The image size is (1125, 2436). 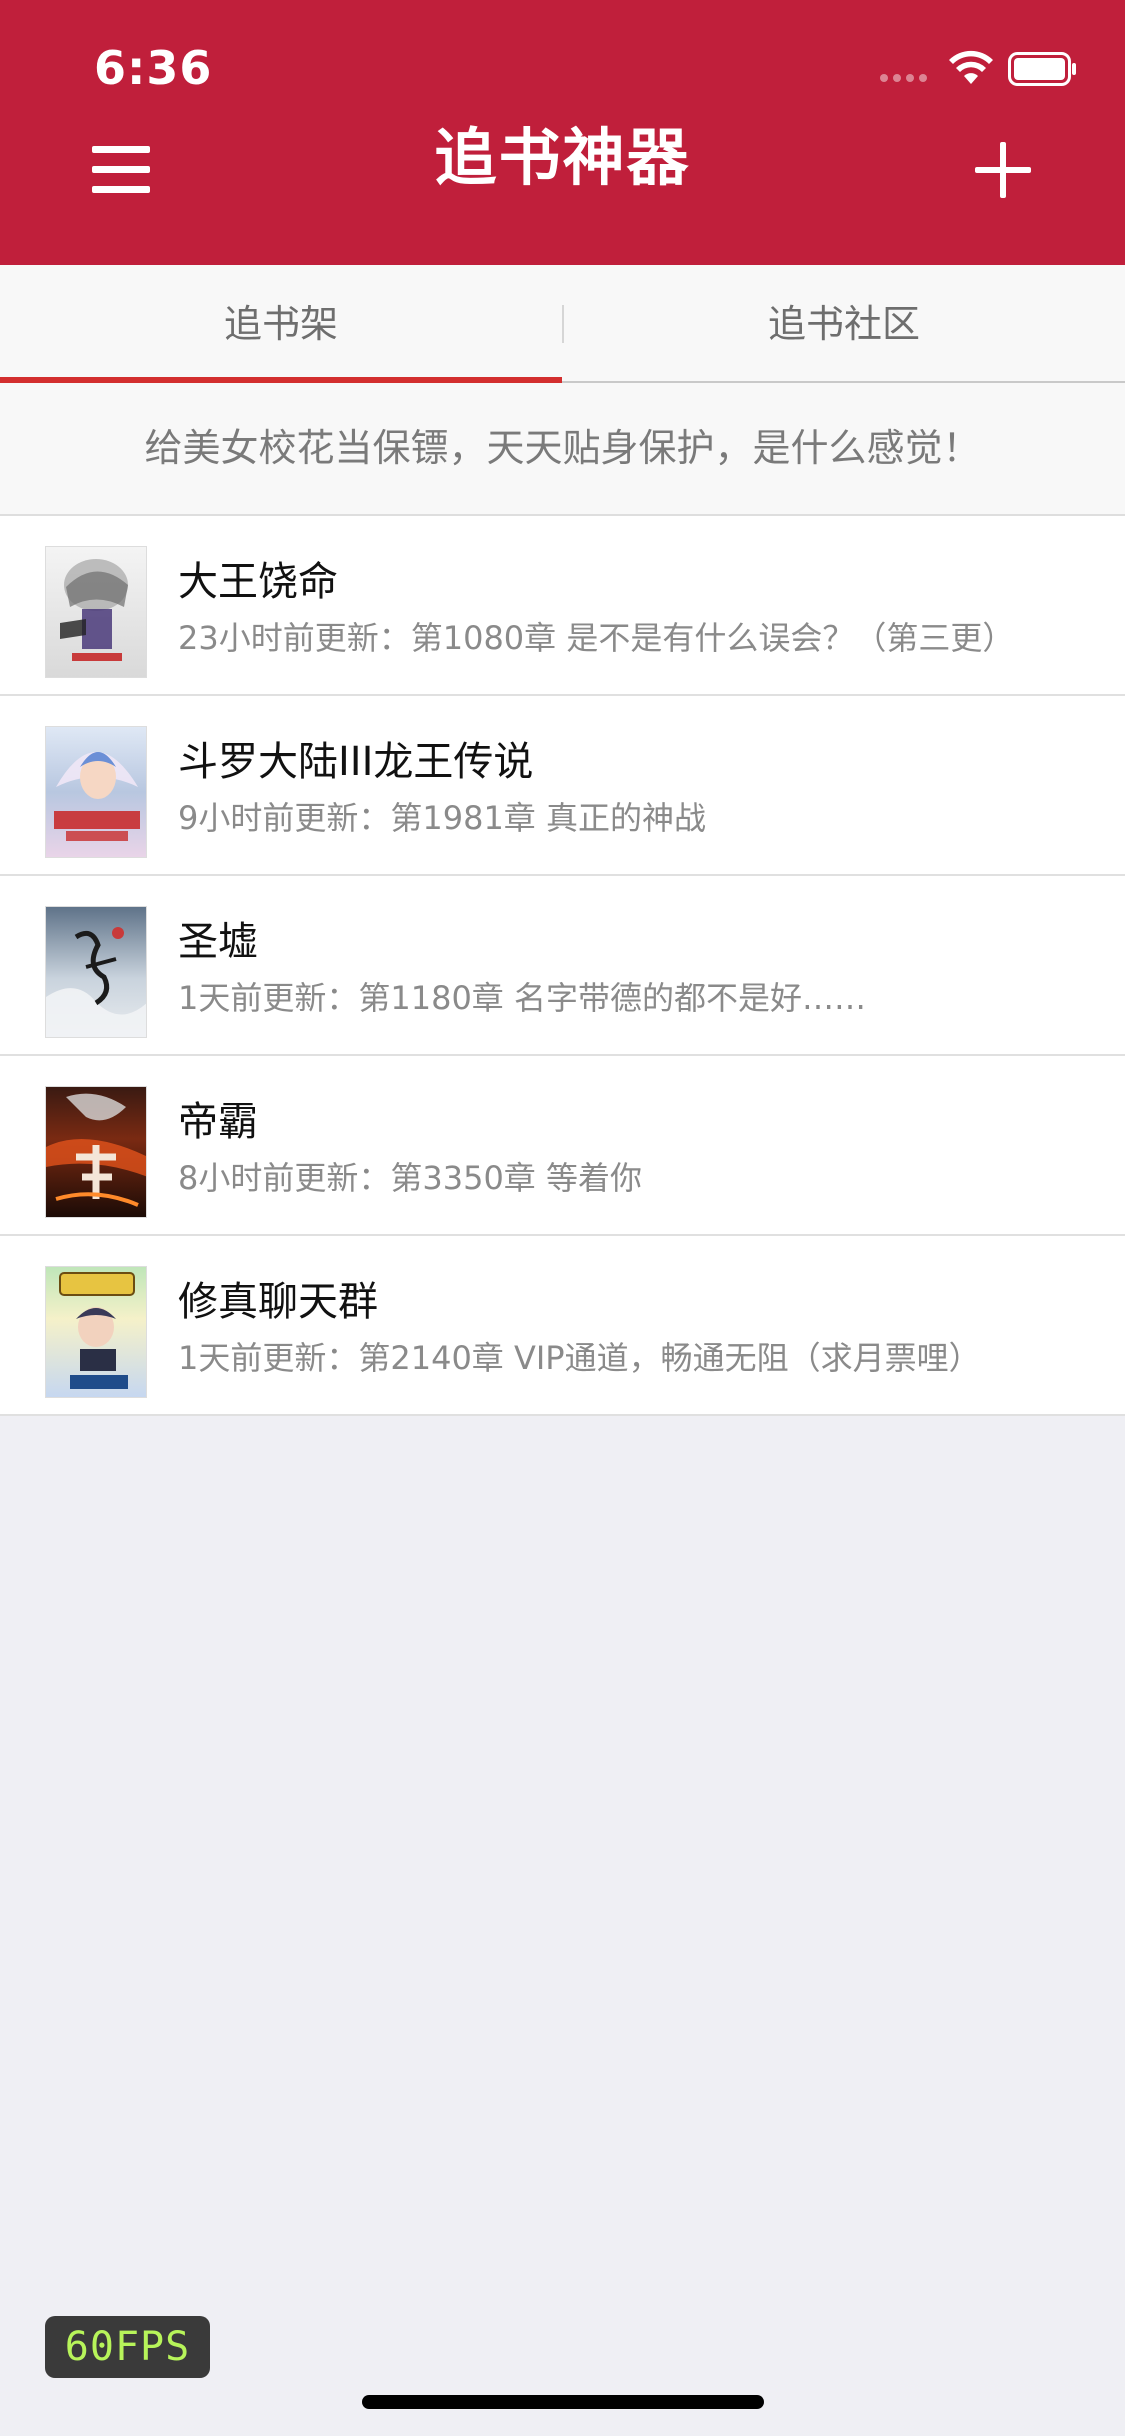 I want to click on tab-bookshelf: 追书架, so click(x=281, y=324).